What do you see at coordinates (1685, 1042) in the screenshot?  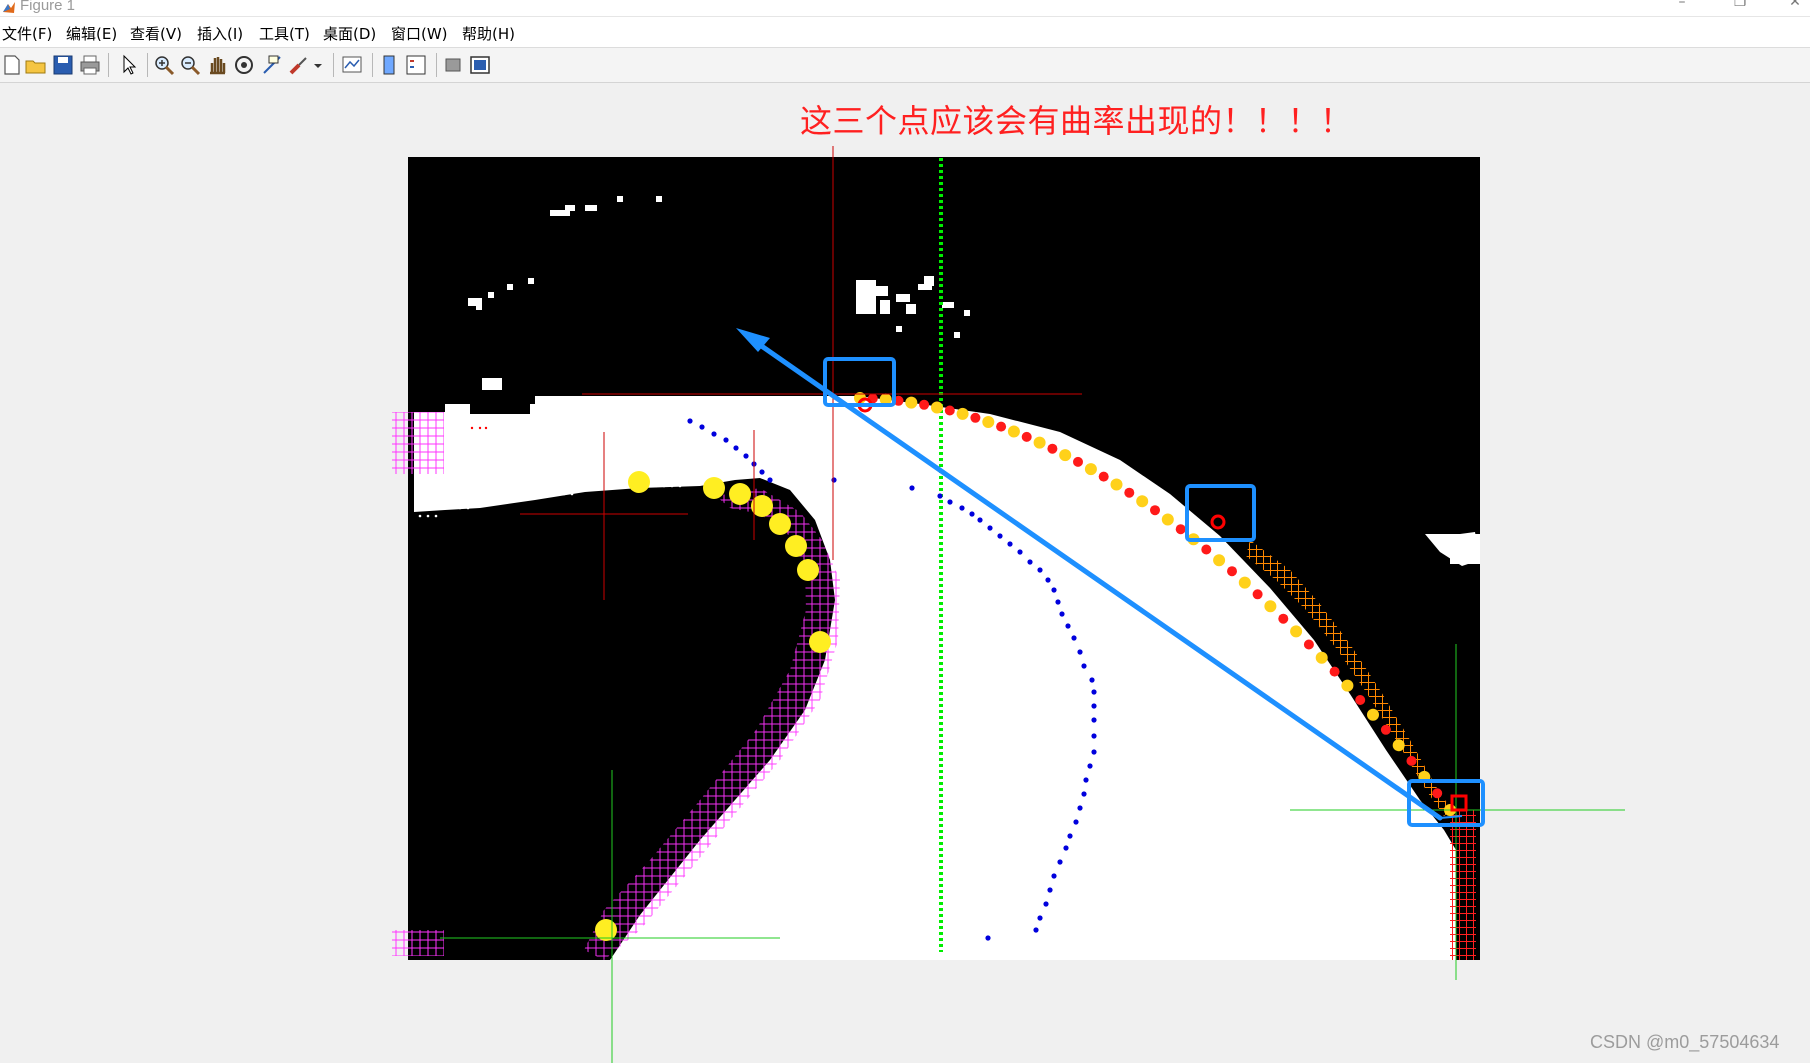 I see `watermark: CSDN @m0_57504634` at bounding box center [1685, 1042].